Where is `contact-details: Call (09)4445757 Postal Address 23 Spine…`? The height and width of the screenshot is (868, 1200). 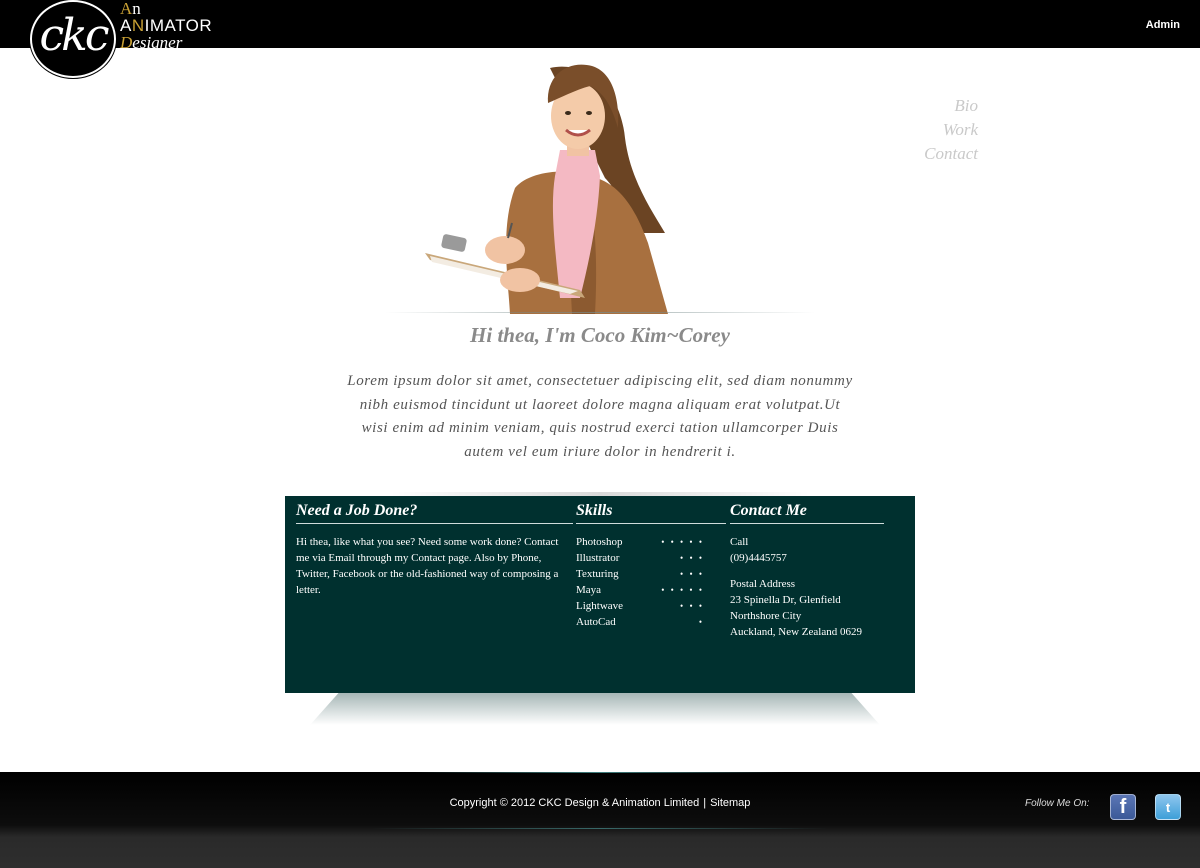 contact-details: Call (09)4445757 Postal Address 23 Spine… is located at coordinates (807, 587).